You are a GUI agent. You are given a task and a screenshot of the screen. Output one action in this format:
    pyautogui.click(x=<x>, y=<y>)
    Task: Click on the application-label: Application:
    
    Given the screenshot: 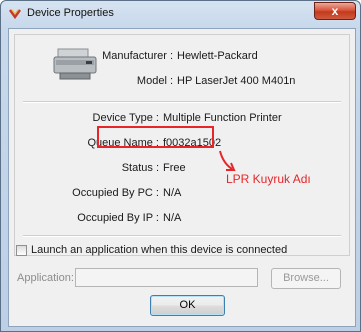 What is the action you would take?
    pyautogui.click(x=45, y=278)
    